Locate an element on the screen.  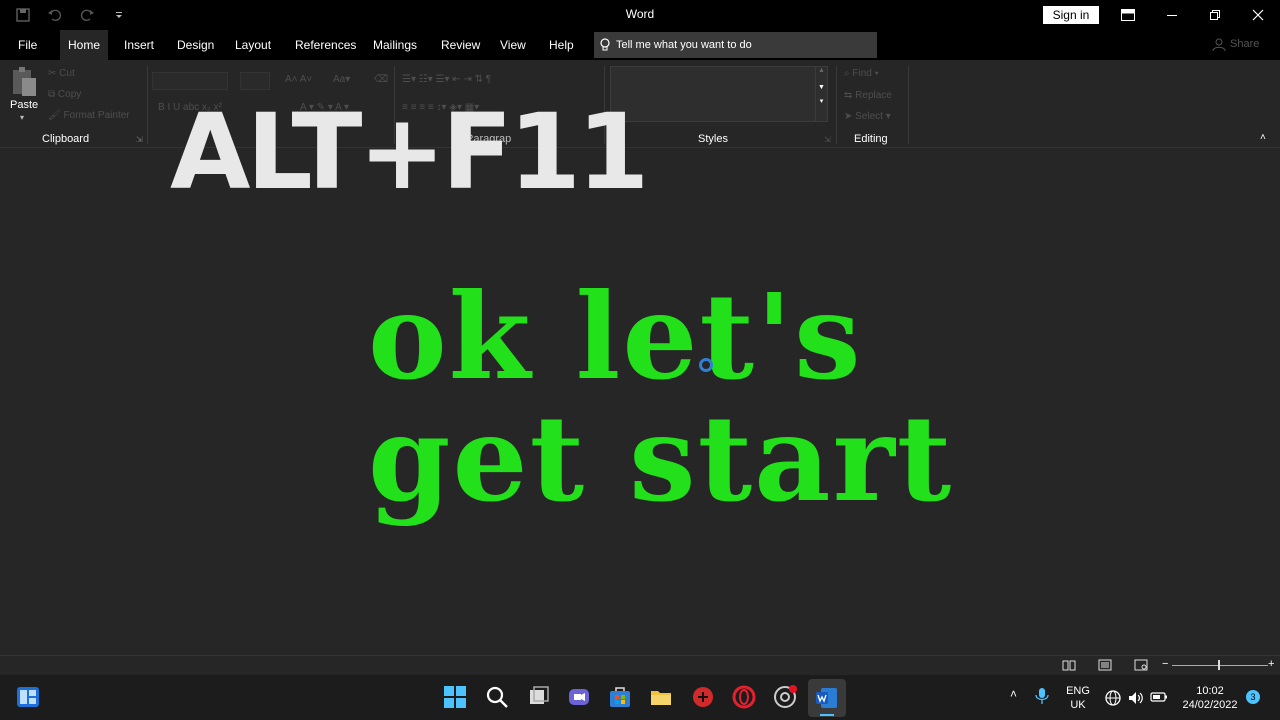
paste-label: Paste is located at coordinates (24, 105).